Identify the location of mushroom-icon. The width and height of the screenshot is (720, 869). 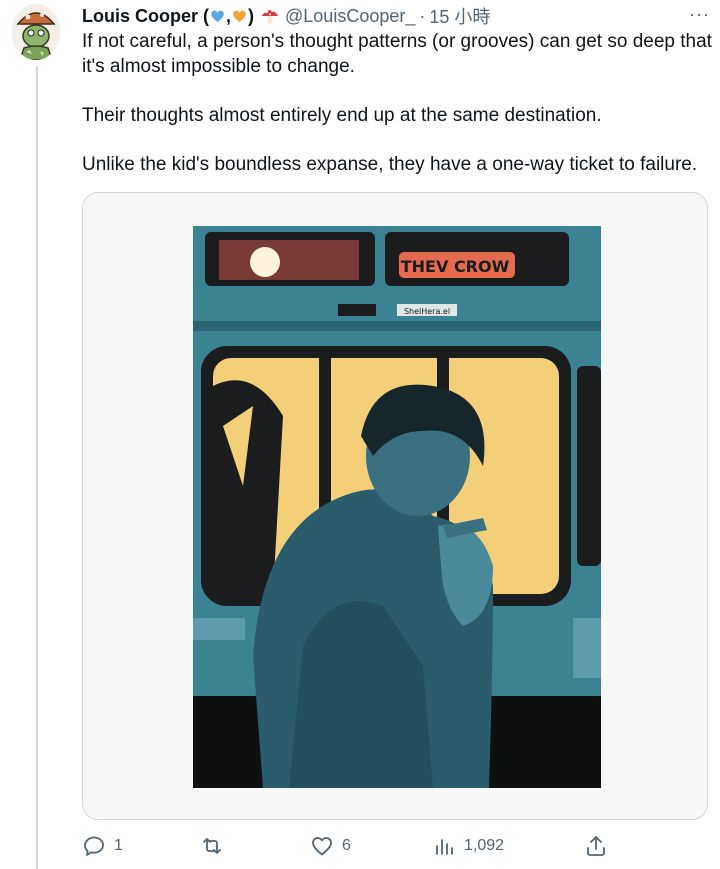
(270, 16).